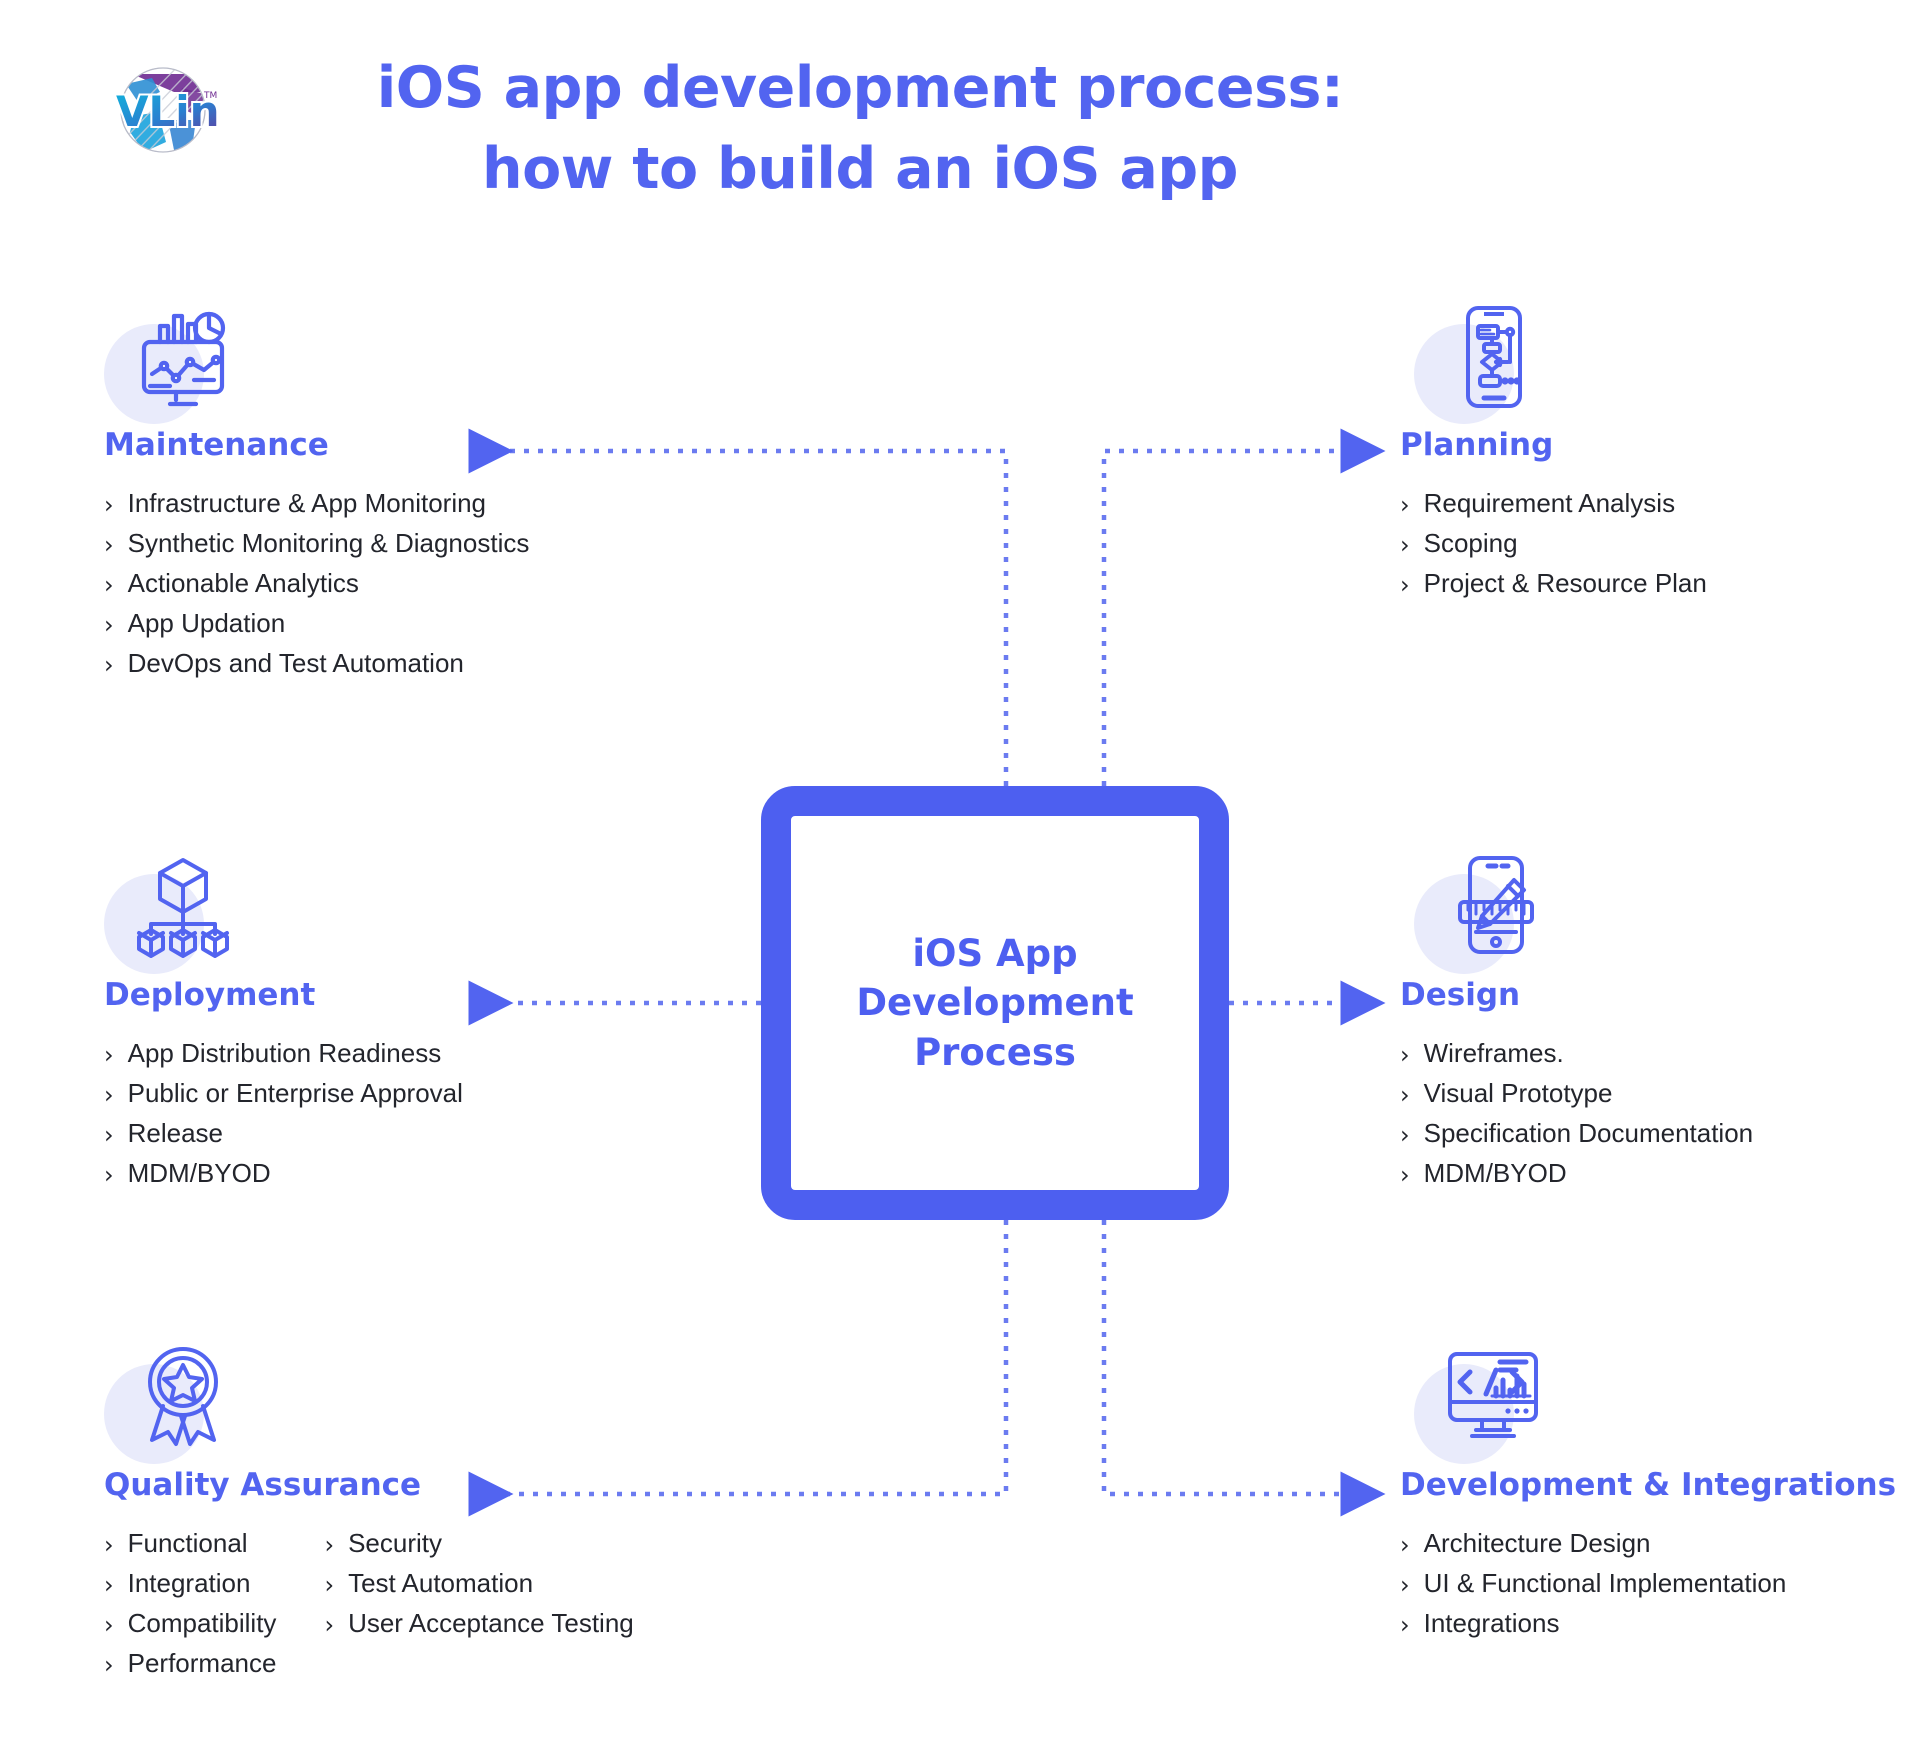  What do you see at coordinates (263, 1485) in the screenshot?
I see `block-title-quality-assurance: Quality Assurance` at bounding box center [263, 1485].